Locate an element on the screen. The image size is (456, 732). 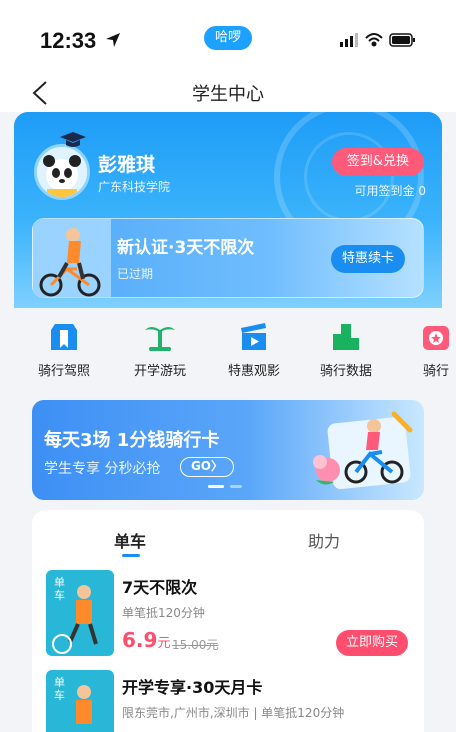
product-description: 单笔抵120分钟 is located at coordinates (163, 613).